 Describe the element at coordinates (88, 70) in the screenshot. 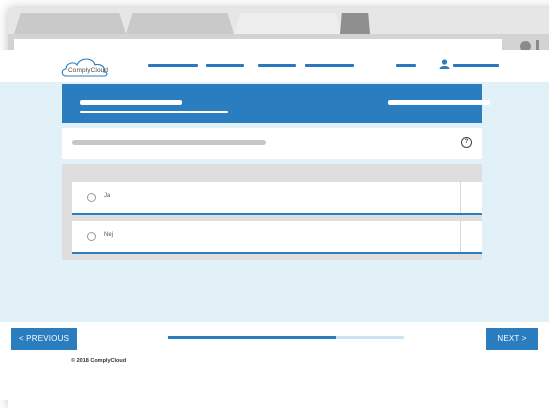

I see `logo-text: ComplyCloud` at that location.